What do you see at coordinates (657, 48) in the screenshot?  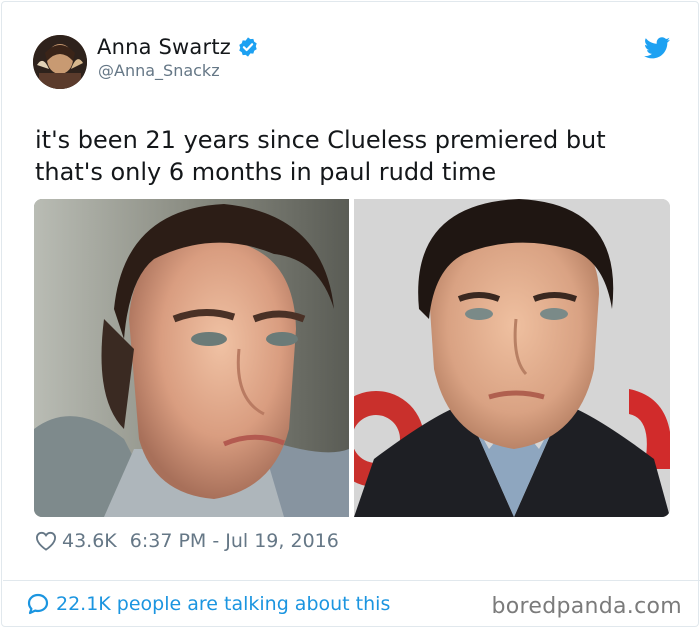 I see `twitter-bird-icon` at bounding box center [657, 48].